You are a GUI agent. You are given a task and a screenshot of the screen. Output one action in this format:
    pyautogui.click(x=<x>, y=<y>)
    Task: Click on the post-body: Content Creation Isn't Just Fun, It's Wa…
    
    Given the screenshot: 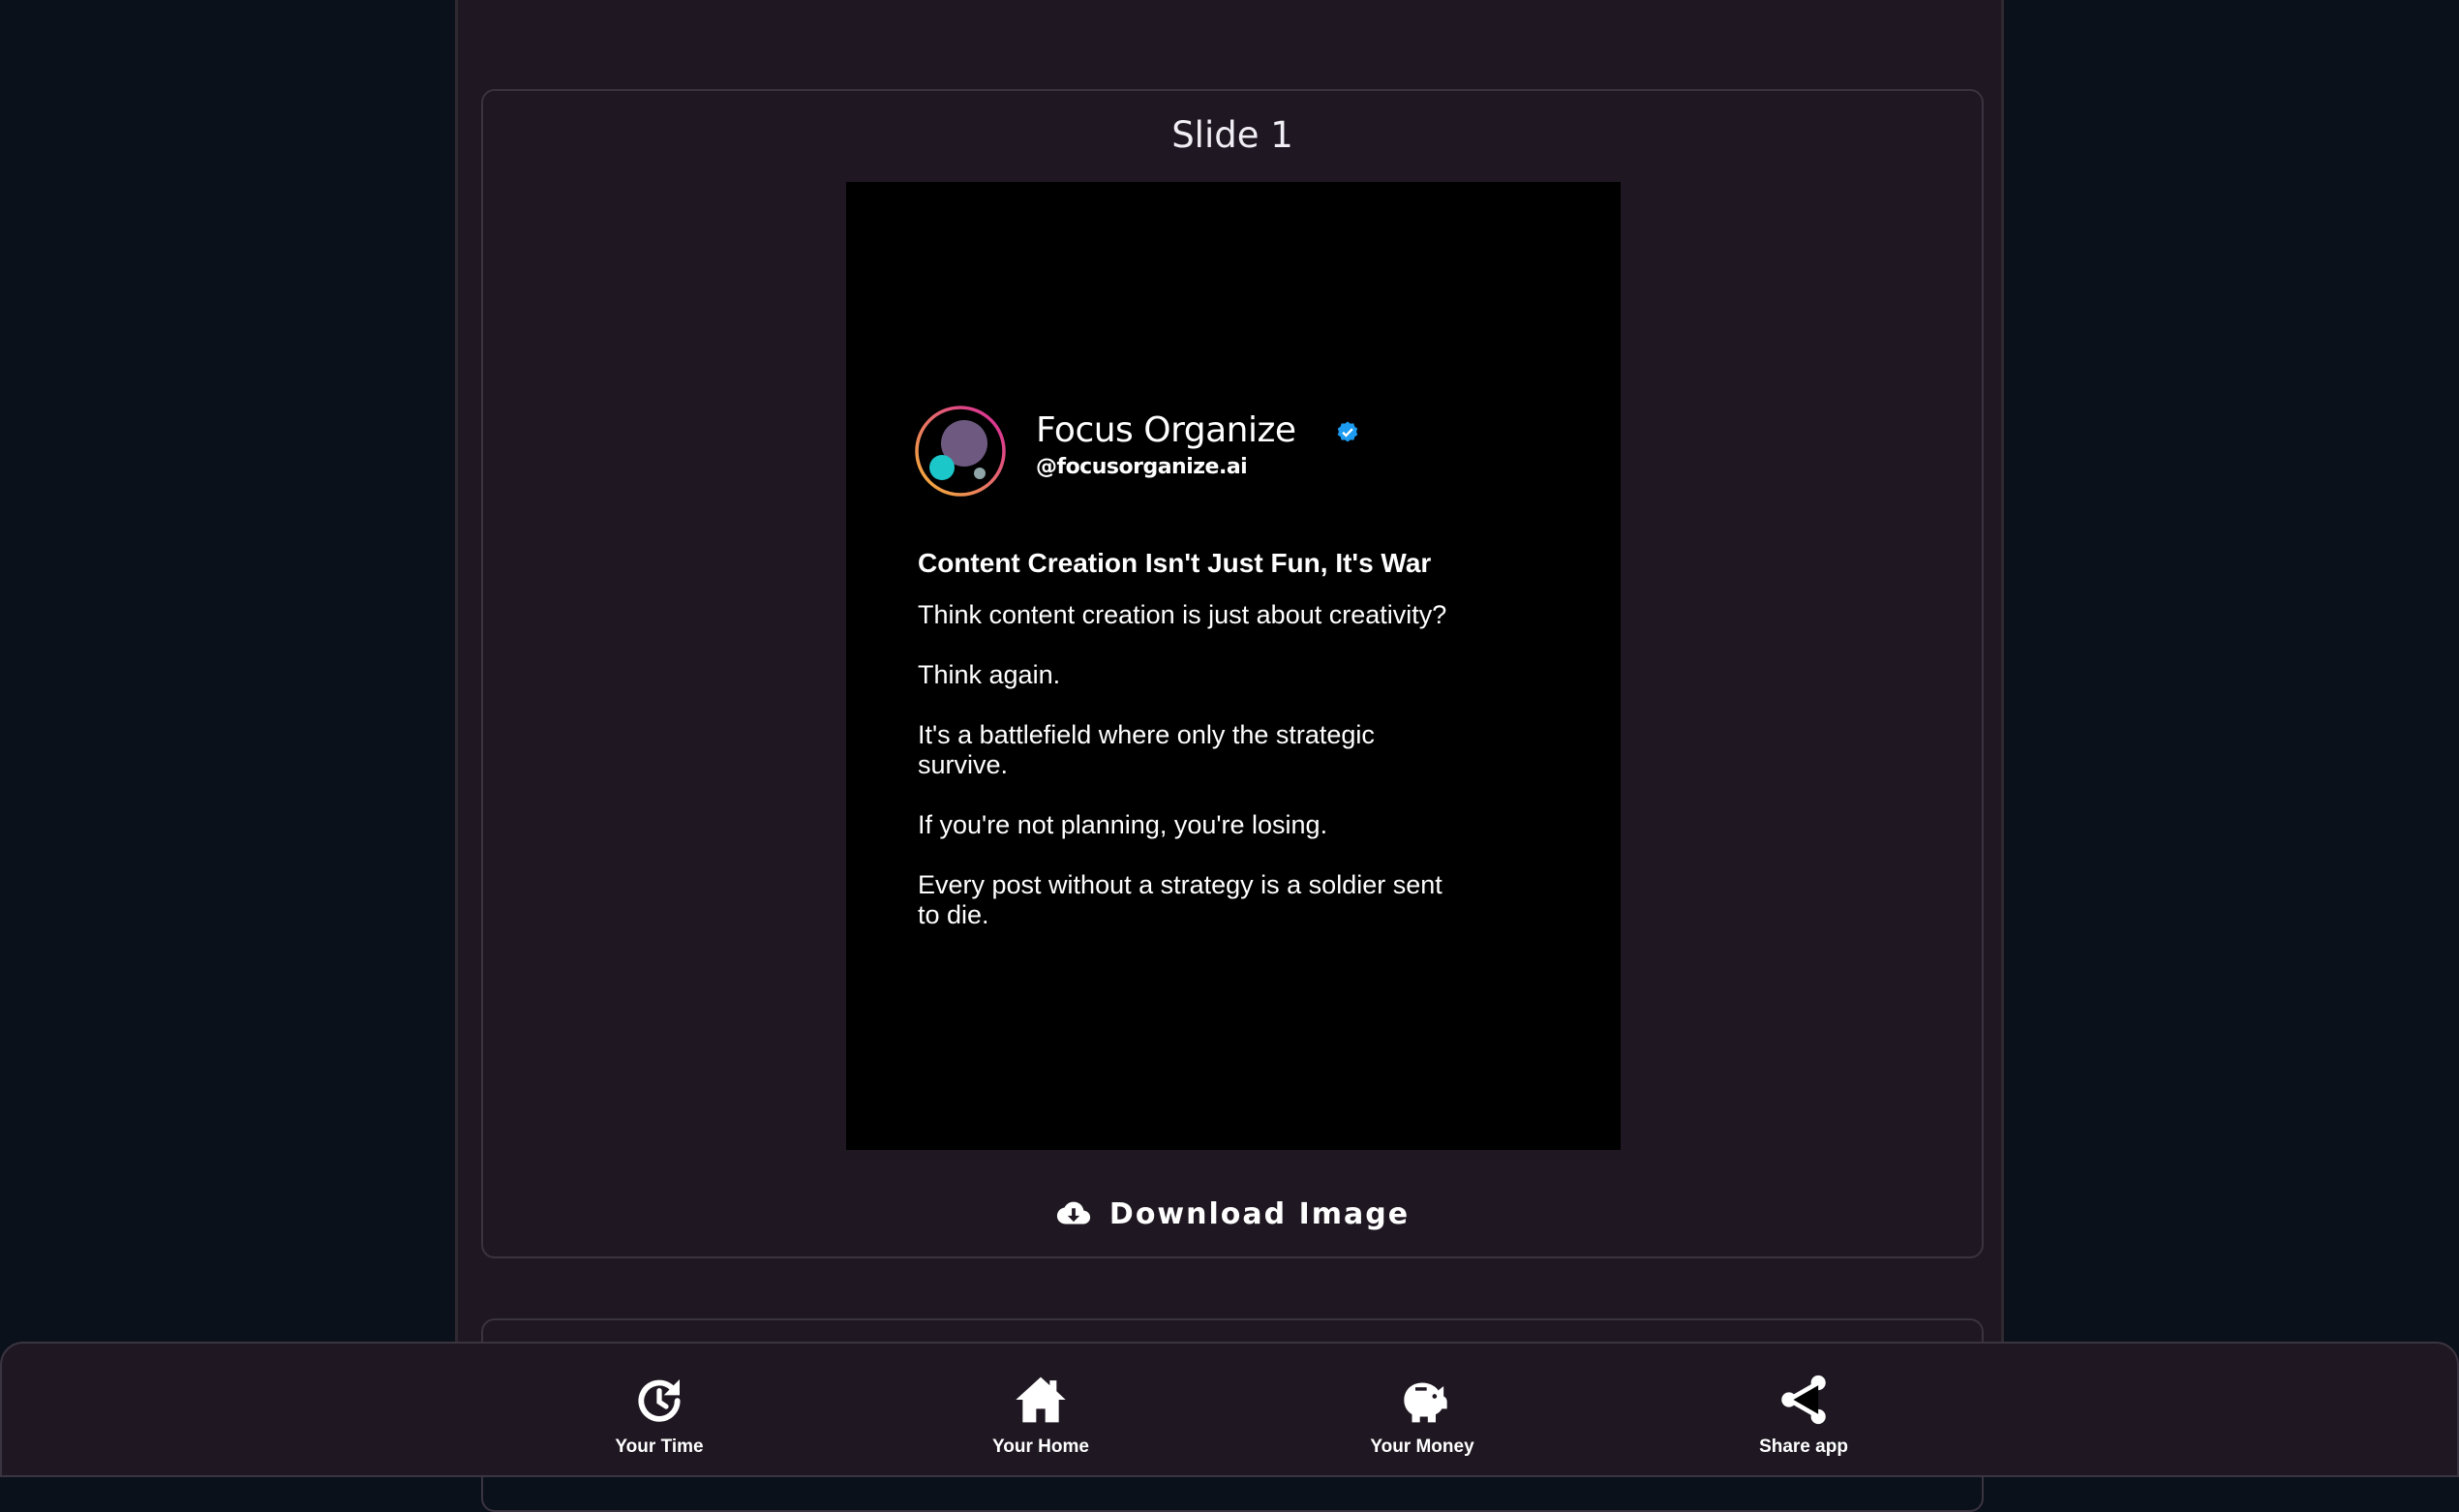 What is the action you would take?
    pyautogui.click(x=1189, y=754)
    